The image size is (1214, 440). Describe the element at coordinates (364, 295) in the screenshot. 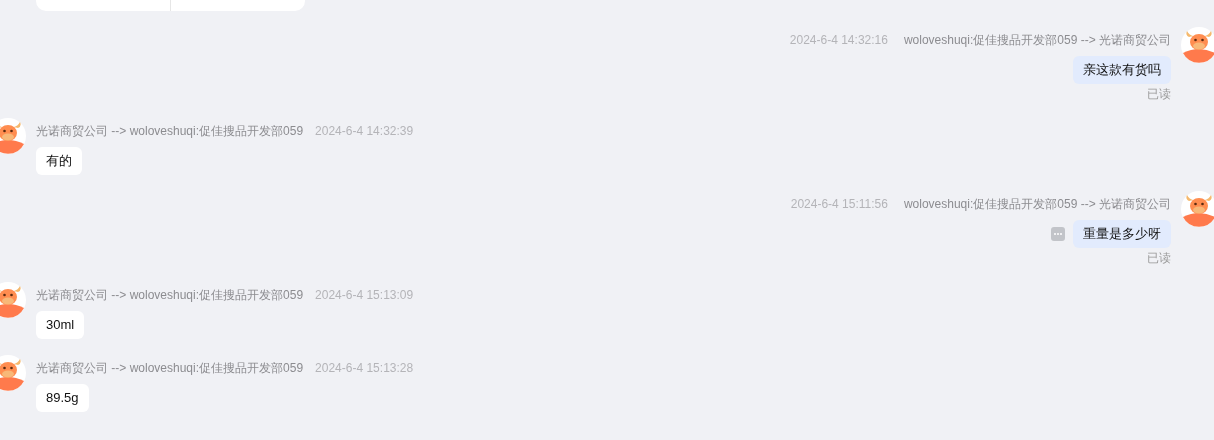

I see `message-time: 2024-6-4 15:13:09` at that location.